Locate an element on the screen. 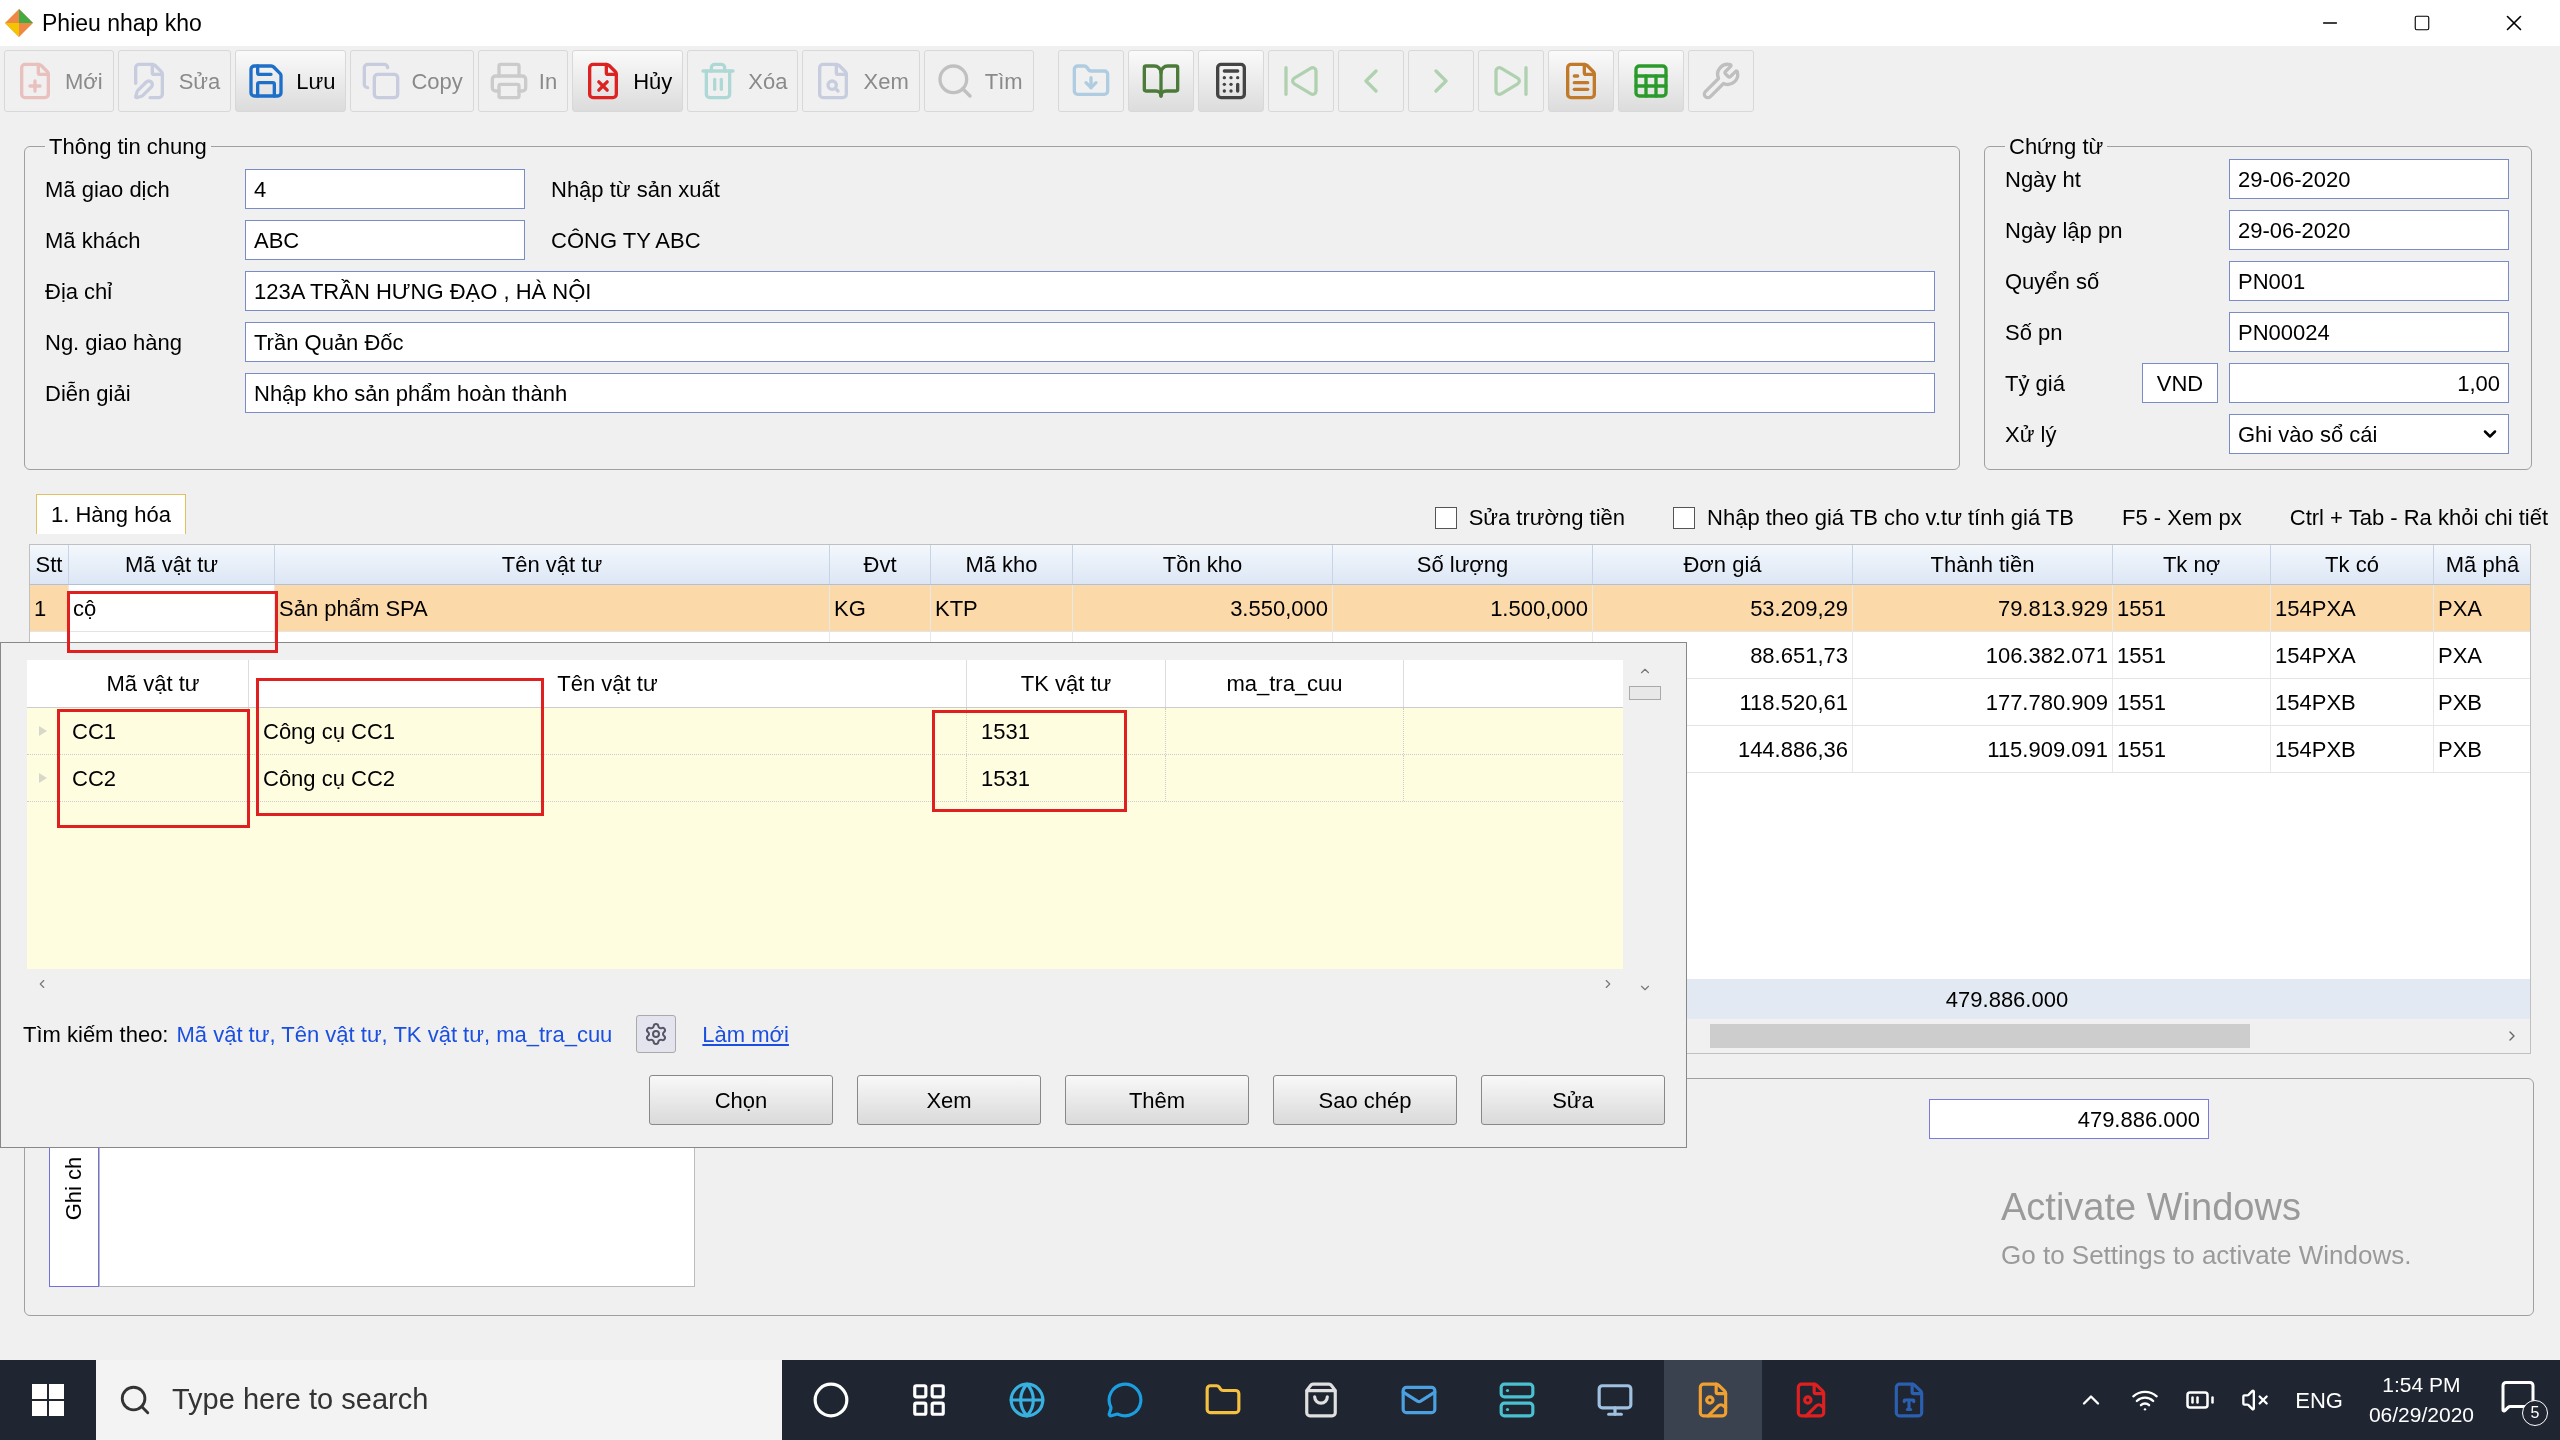 The width and height of the screenshot is (2560, 1440). column-header: Tk nợ is located at coordinates (2192, 564).